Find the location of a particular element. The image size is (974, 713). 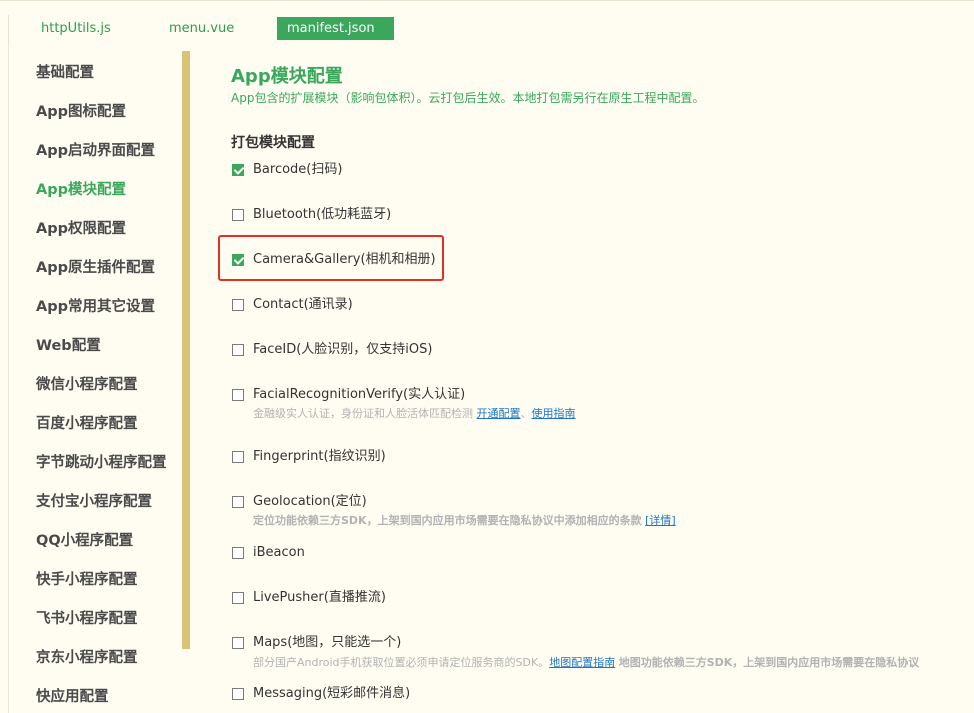

sidebar-item-app-splash: App启动界面配置 is located at coordinates (95, 149).